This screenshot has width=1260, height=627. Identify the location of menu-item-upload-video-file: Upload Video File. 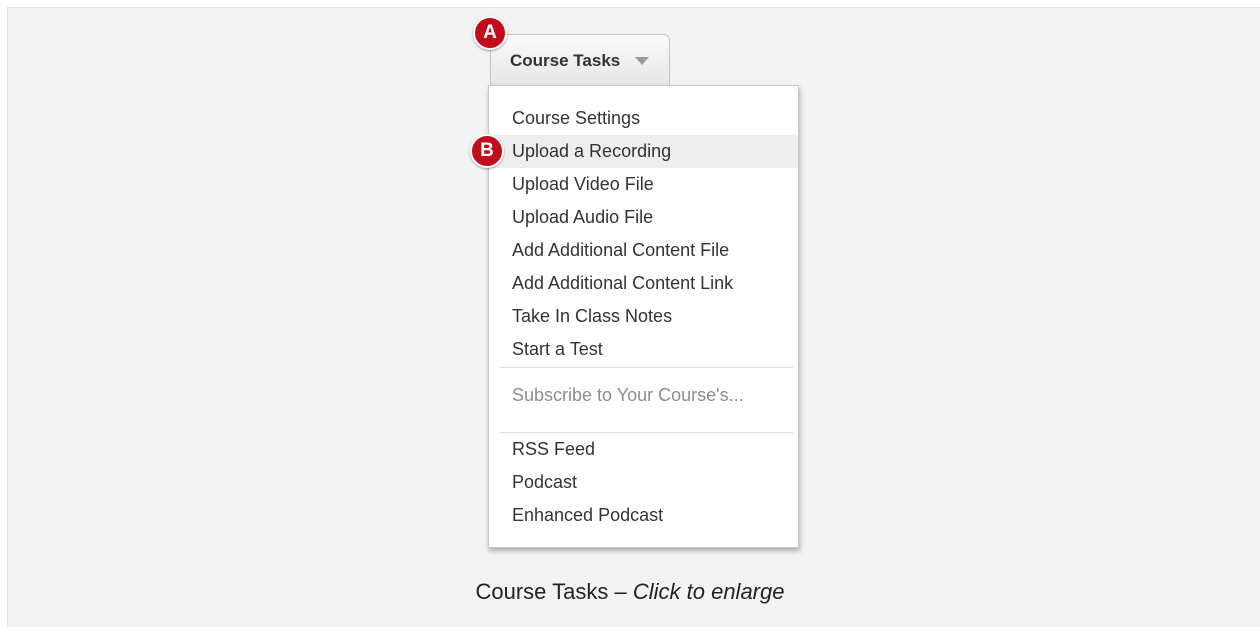
(643, 184).